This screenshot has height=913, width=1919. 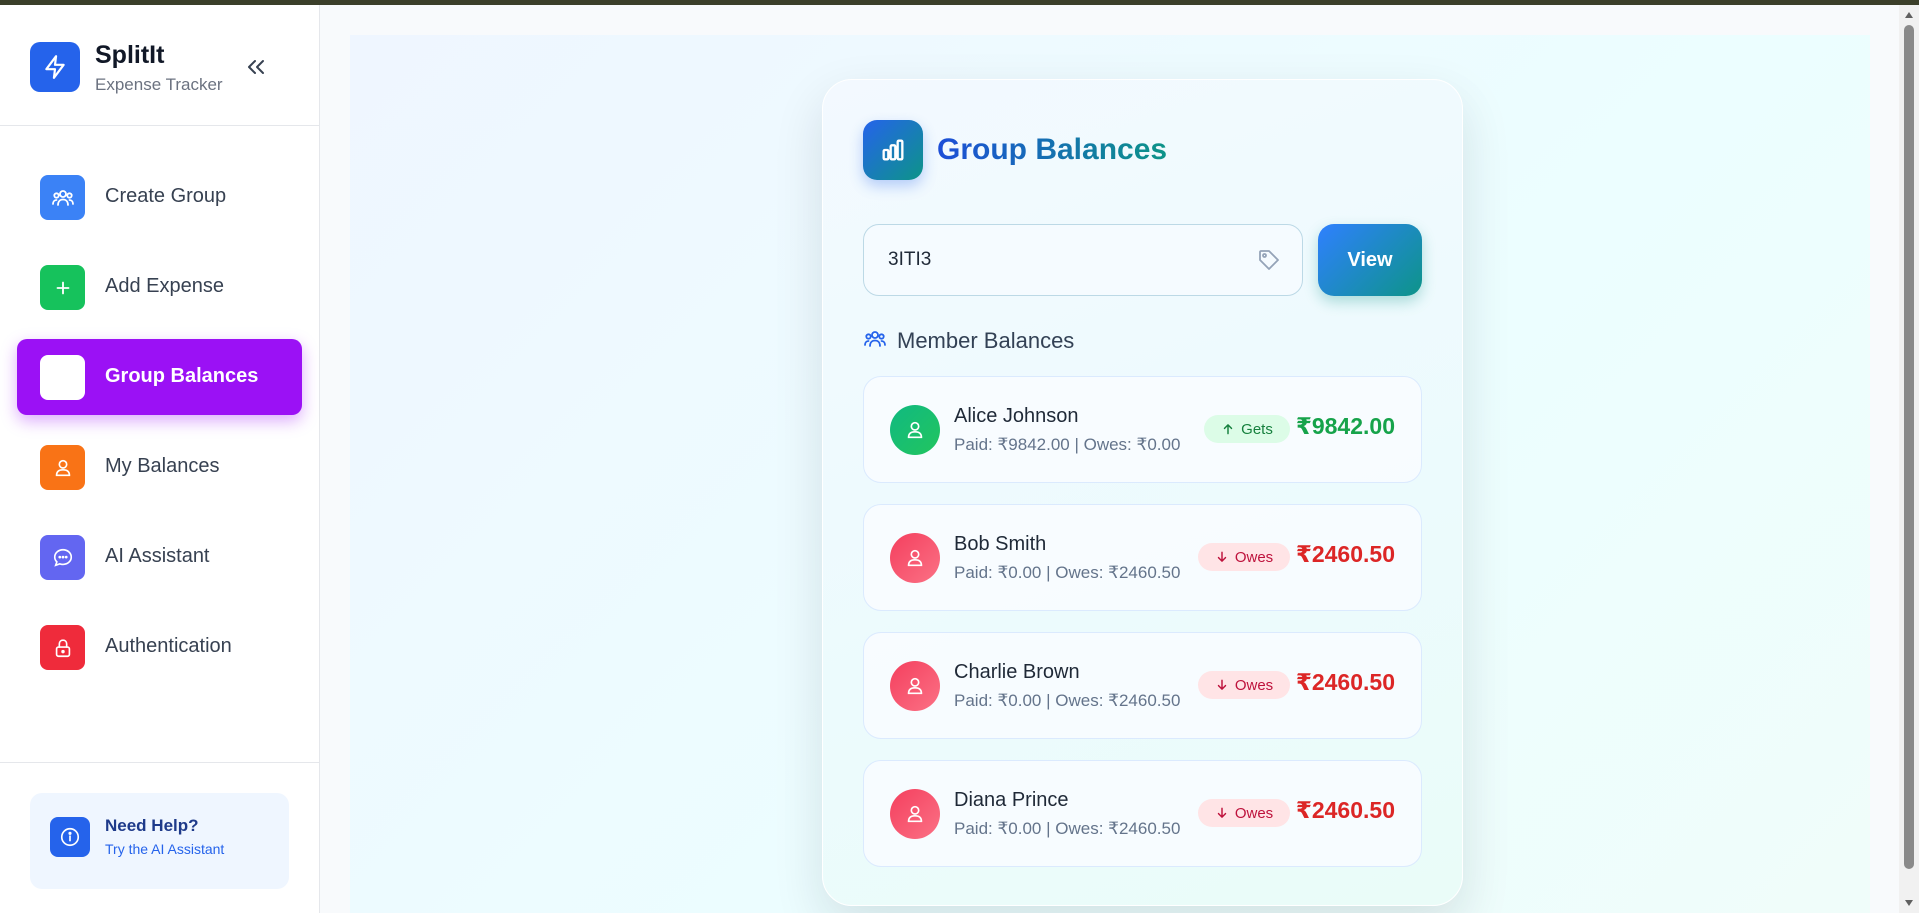 I want to click on sidebar-item-label: Group Balances, so click(x=182, y=376).